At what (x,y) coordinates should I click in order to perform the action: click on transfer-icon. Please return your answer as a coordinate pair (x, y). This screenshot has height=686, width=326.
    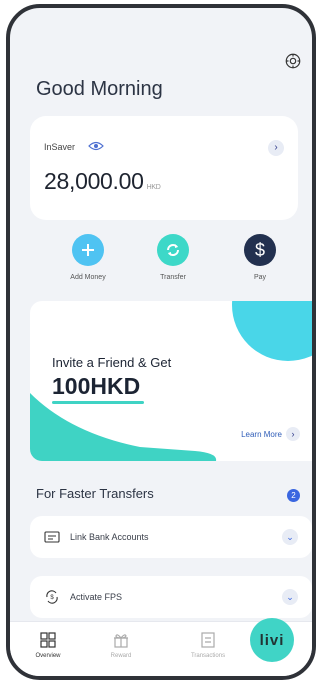
    Looking at the image, I should click on (173, 250).